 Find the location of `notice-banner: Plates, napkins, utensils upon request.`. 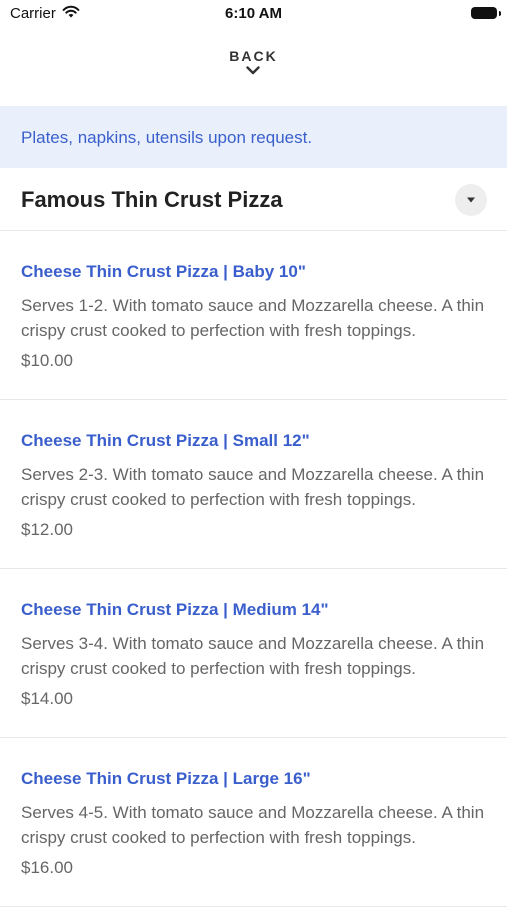

notice-banner: Plates, napkins, utensils upon request. is located at coordinates (253, 137).